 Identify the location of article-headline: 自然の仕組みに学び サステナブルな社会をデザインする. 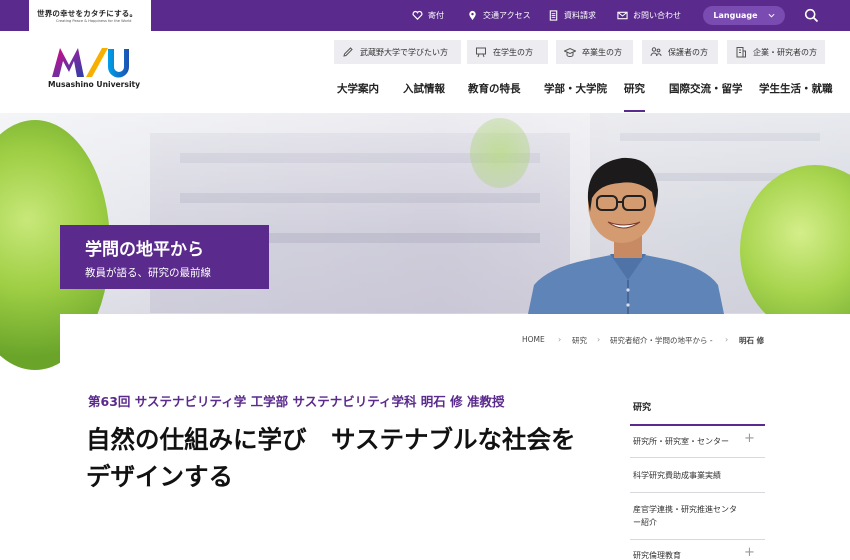
(331, 458).